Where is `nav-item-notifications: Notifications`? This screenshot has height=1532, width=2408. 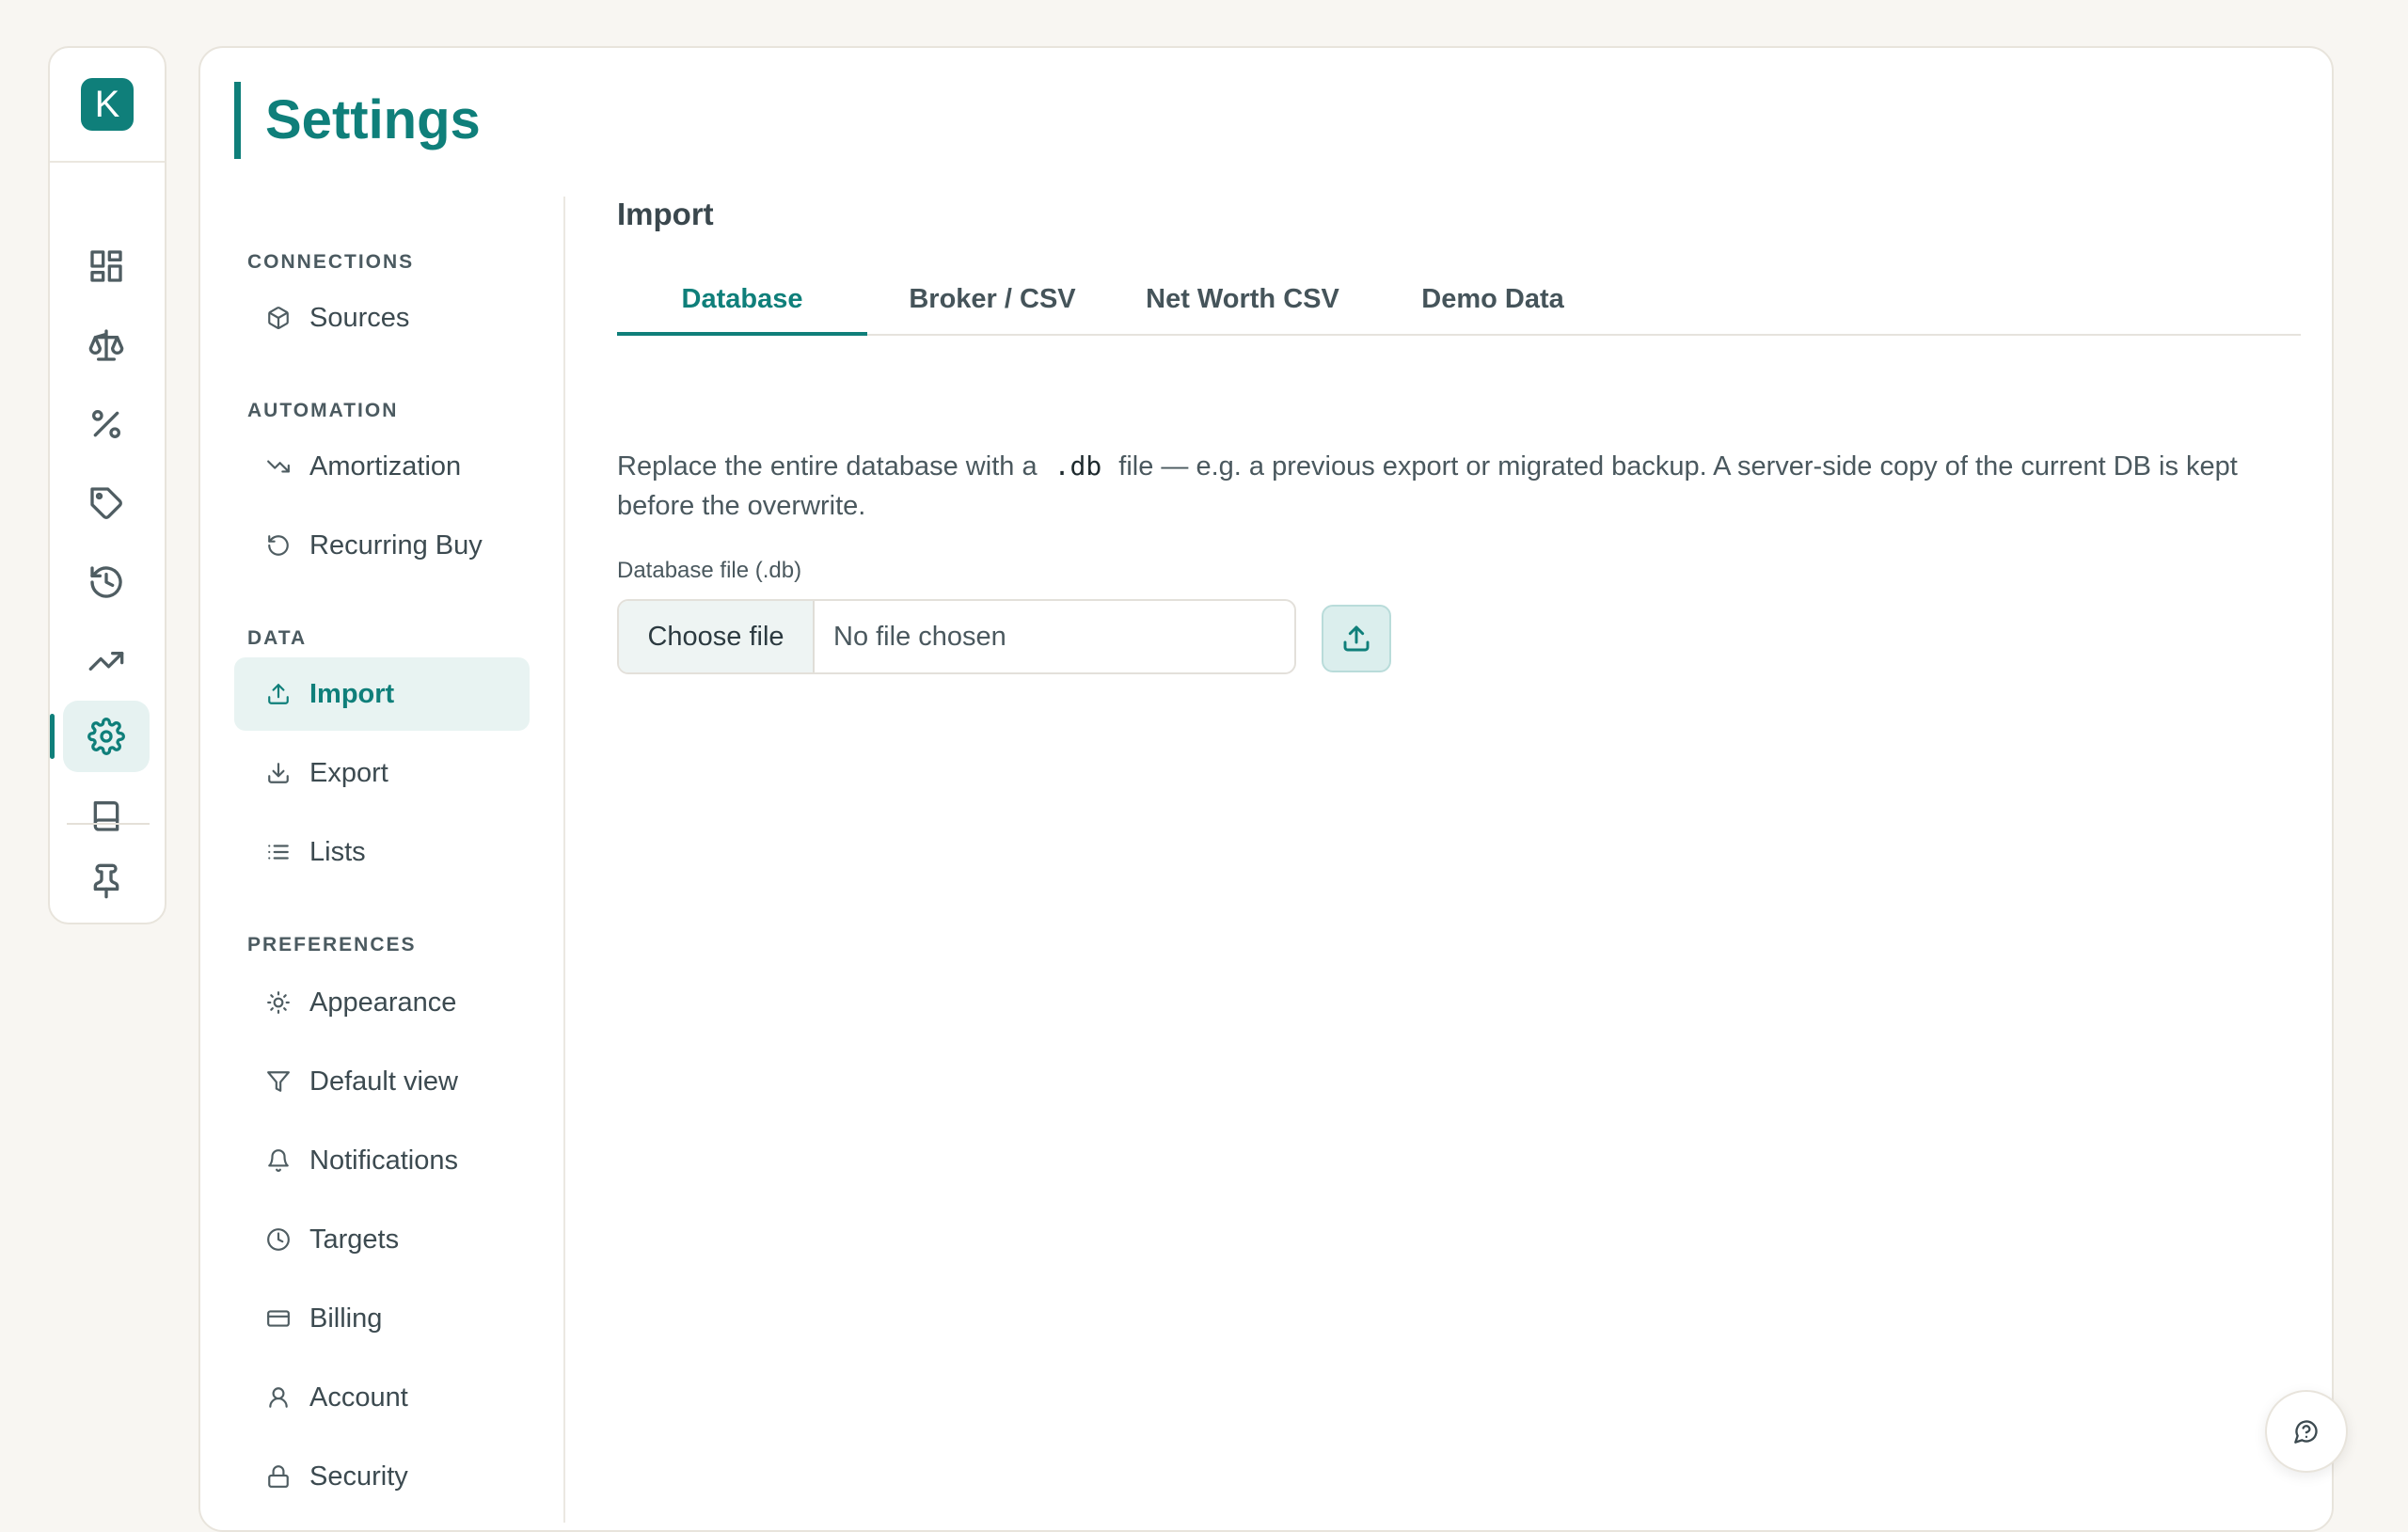 nav-item-notifications: Notifications is located at coordinates (382, 1160).